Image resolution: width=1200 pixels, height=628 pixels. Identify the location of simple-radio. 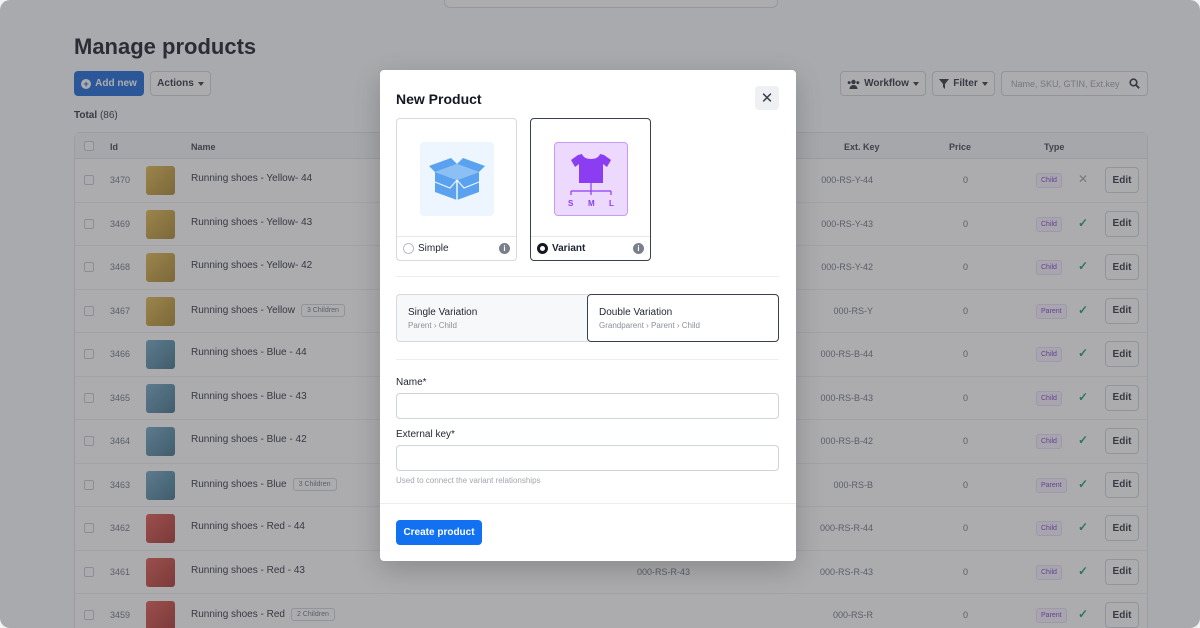
(408, 248).